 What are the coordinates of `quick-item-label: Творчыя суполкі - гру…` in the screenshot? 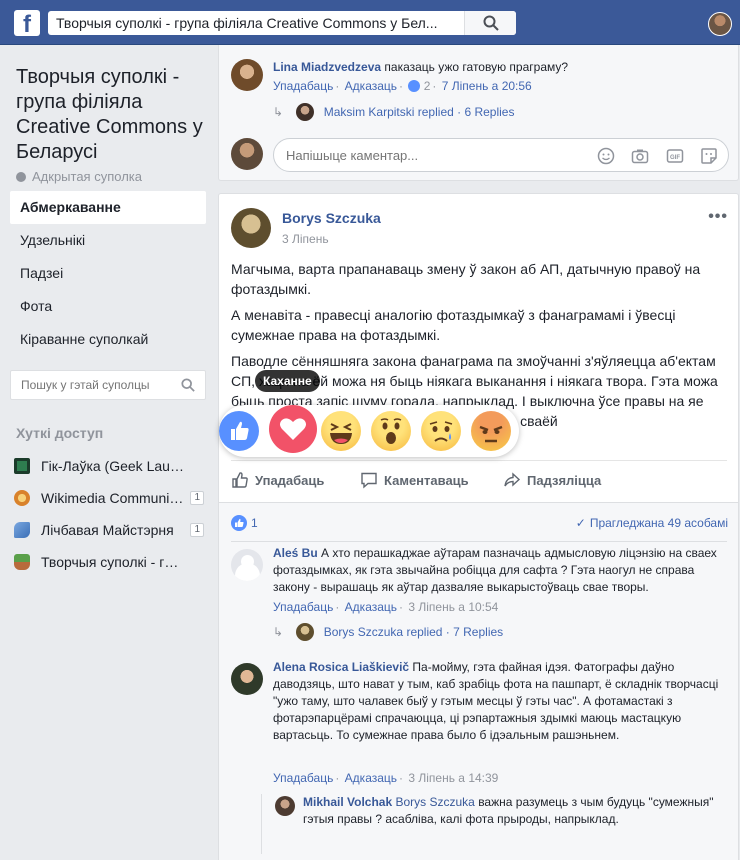 It's located at (113, 562).